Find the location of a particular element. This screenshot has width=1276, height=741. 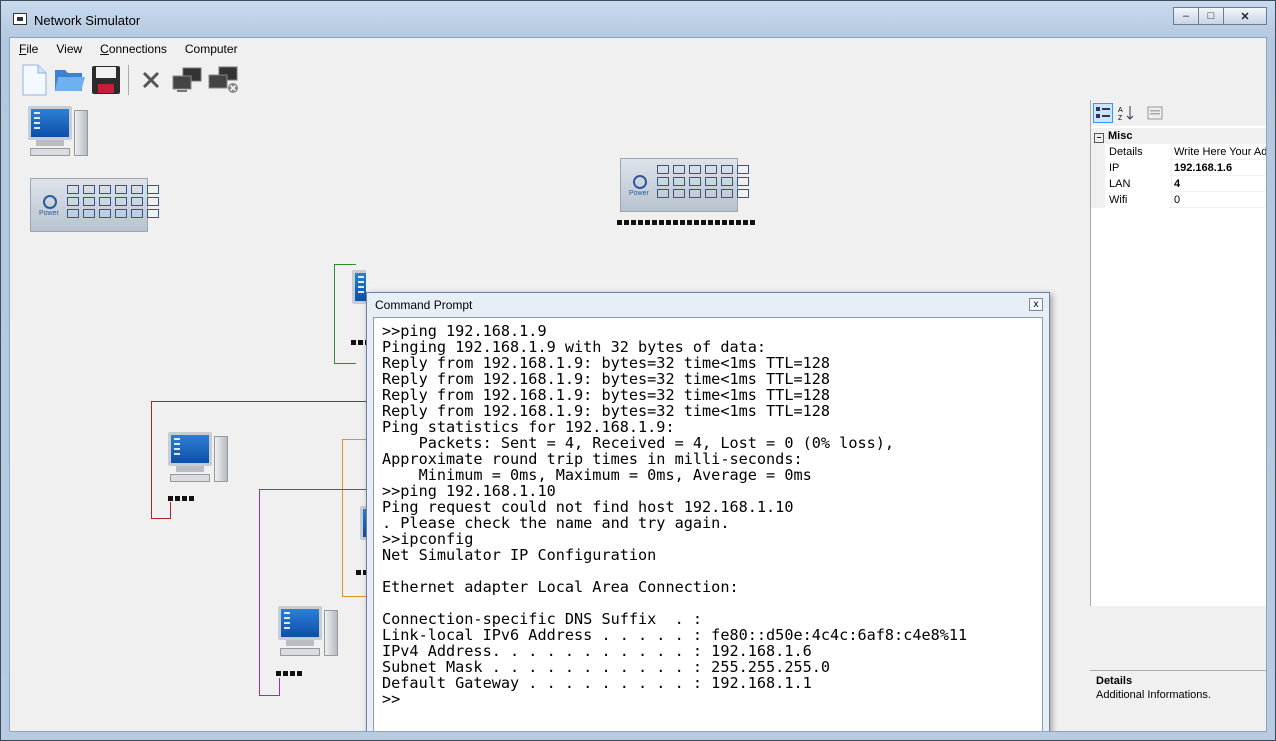

svg-text: A is located at coordinates (1120, 110).